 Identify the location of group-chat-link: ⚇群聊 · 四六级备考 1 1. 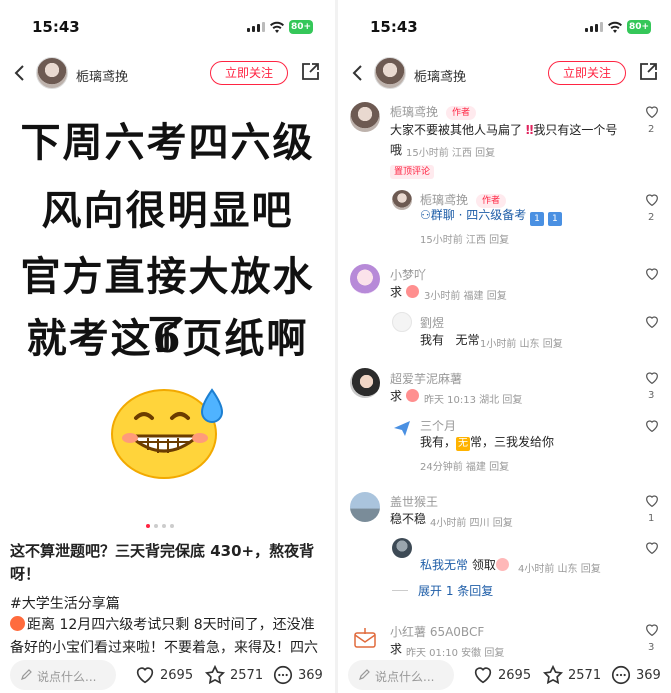
(491, 215).